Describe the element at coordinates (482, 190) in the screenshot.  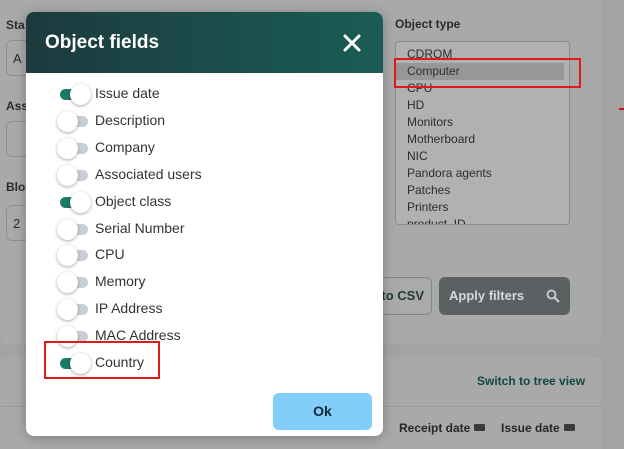
I see `object-type-option: Patches` at that location.